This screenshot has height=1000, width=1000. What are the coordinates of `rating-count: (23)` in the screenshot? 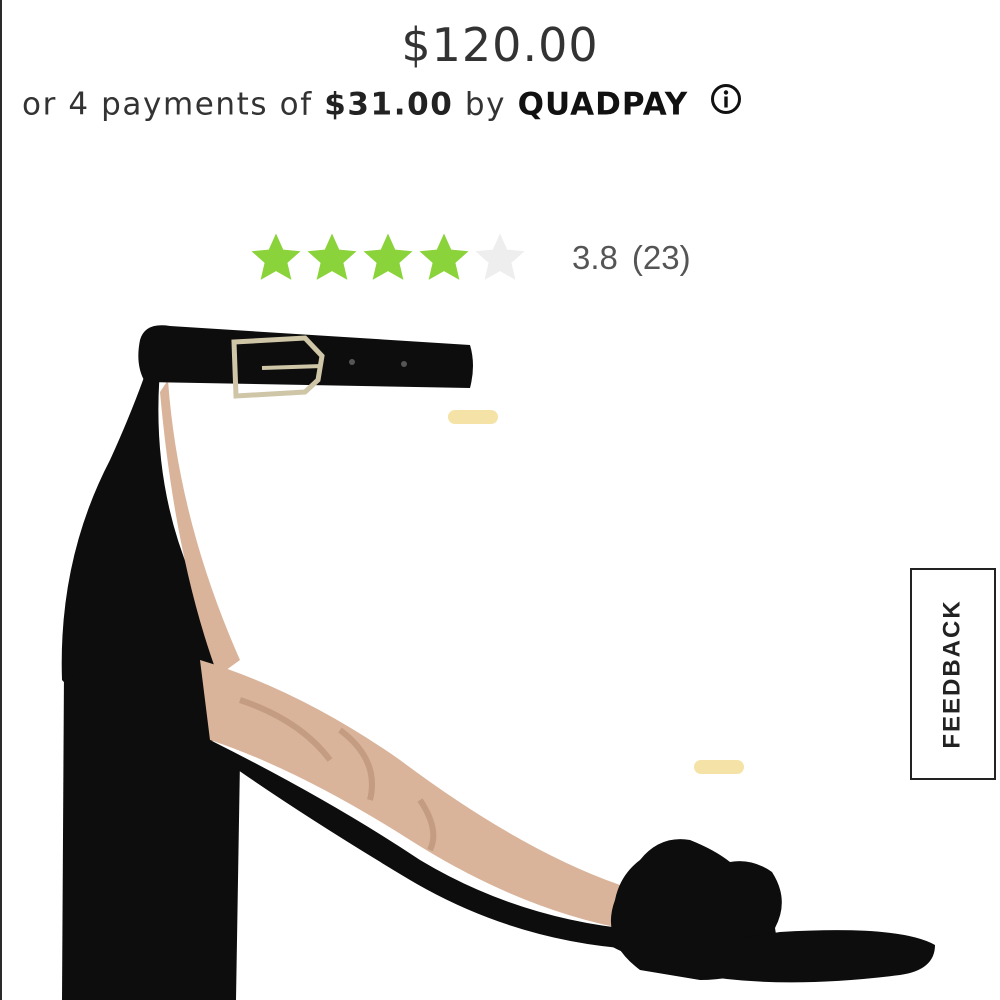 It's located at (661, 257).